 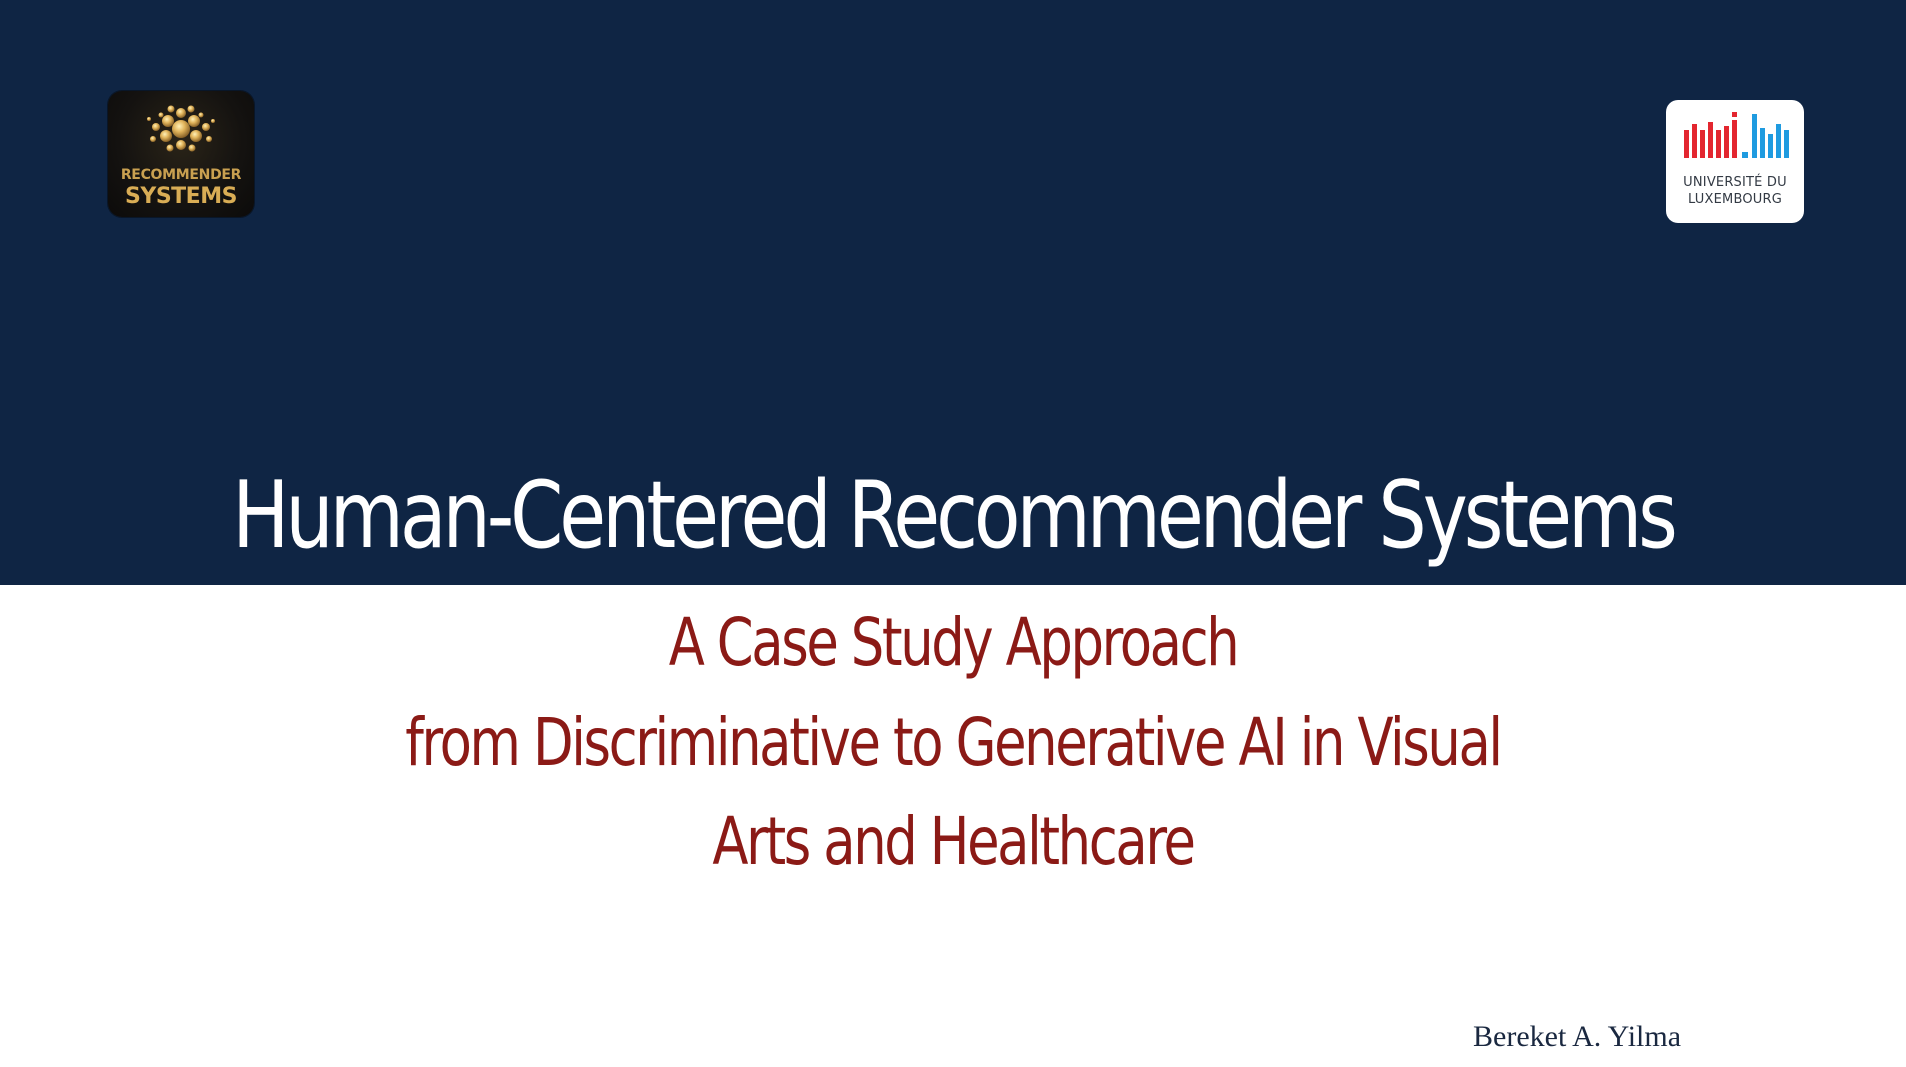 I want to click on logo-left-line2: SYSTEMS, so click(x=181, y=196).